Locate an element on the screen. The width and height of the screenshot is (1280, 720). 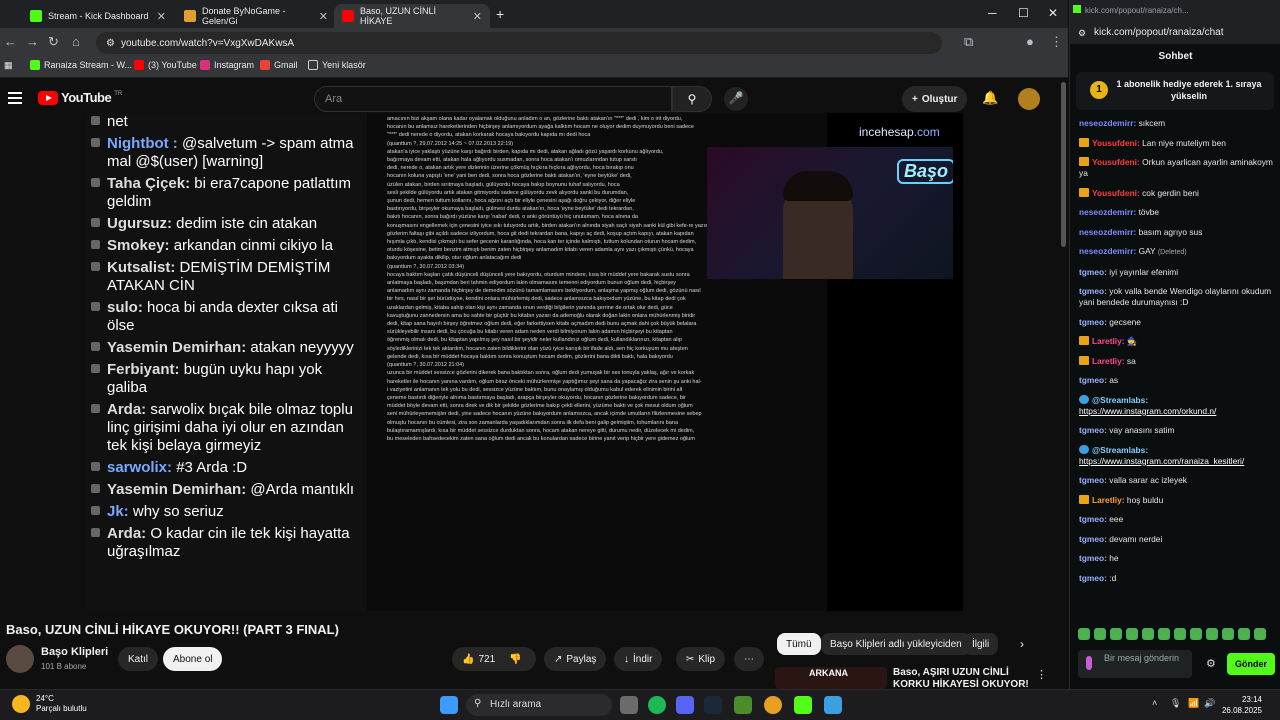
channel-name: Başo Klipleri is located at coordinates (74, 652).